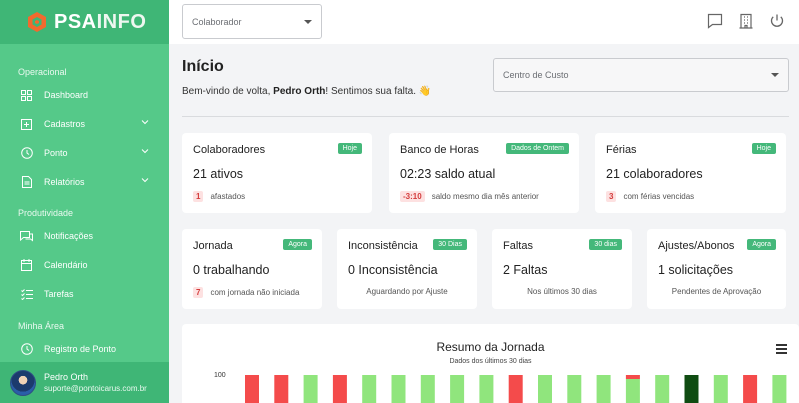 Image resolution: width=799 pixels, height=403 pixels. Describe the element at coordinates (59, 294) in the screenshot. I see `sidebar-item-label: Tarefas` at that location.